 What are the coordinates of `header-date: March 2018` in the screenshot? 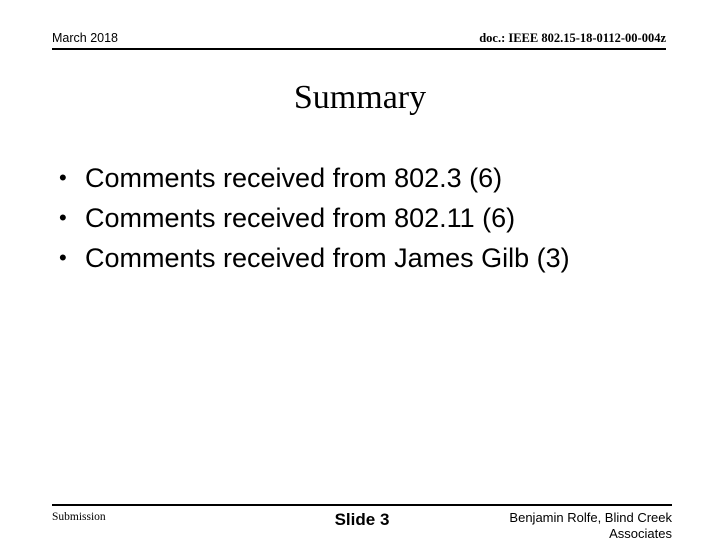 It's located at (85, 38).